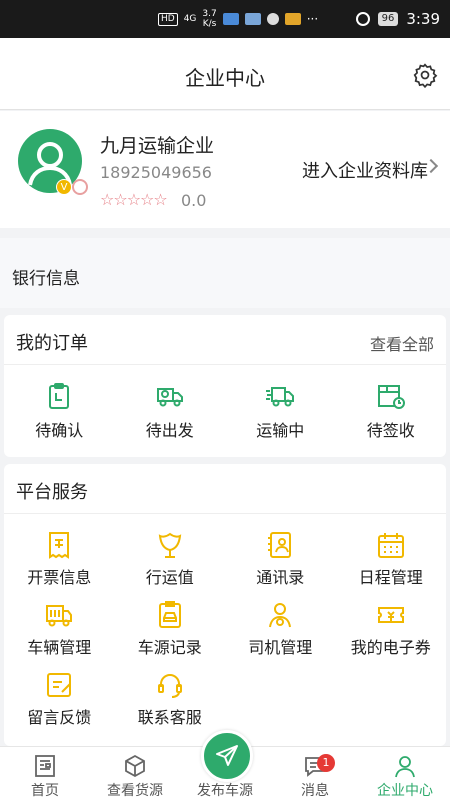 The image size is (450, 800). Describe the element at coordinates (170, 411) in the screenshot. I see `order-pending-depart: 待出发` at that location.